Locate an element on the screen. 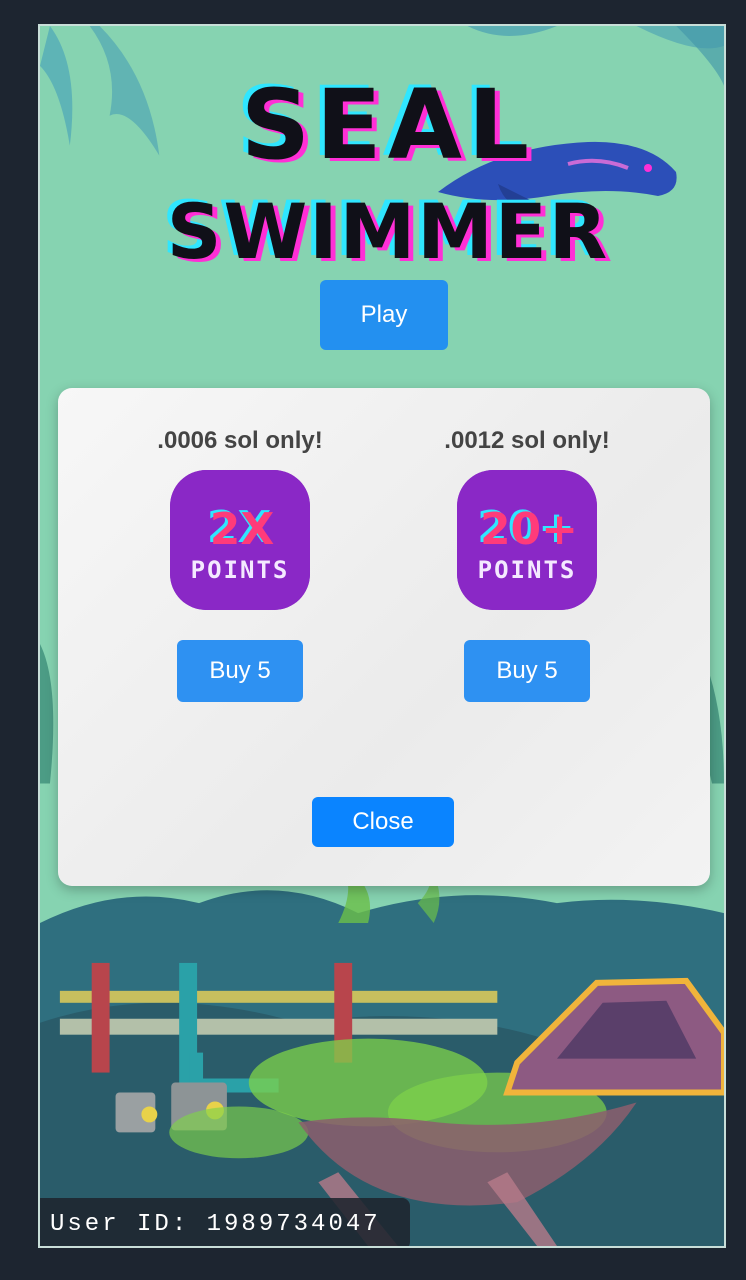  double-points-icon: 2X 2X POINTS is located at coordinates (240, 540).